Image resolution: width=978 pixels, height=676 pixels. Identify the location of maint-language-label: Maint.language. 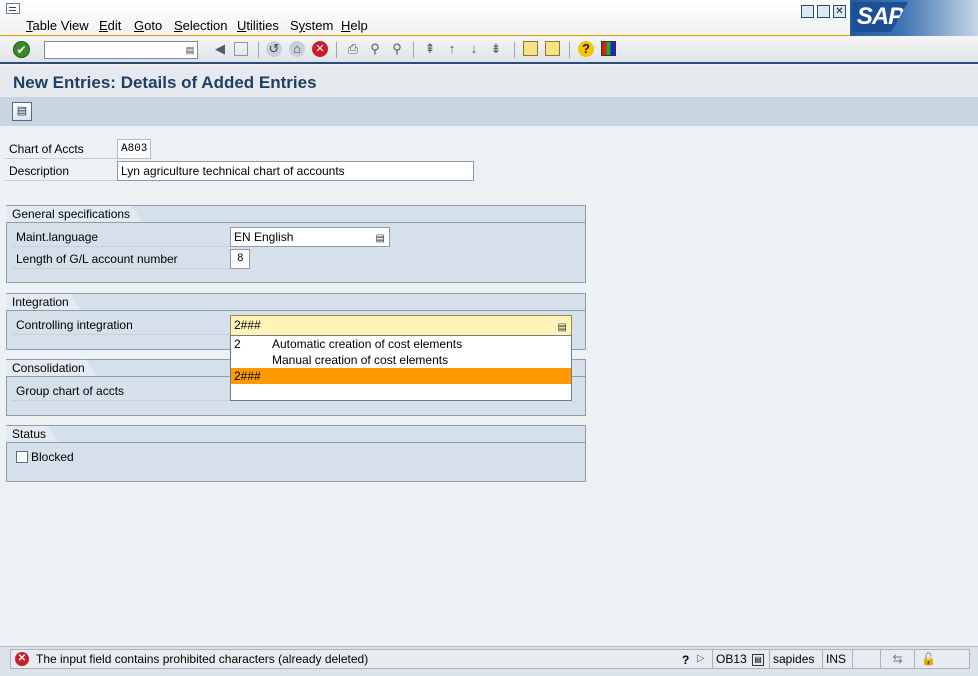
(121, 237).